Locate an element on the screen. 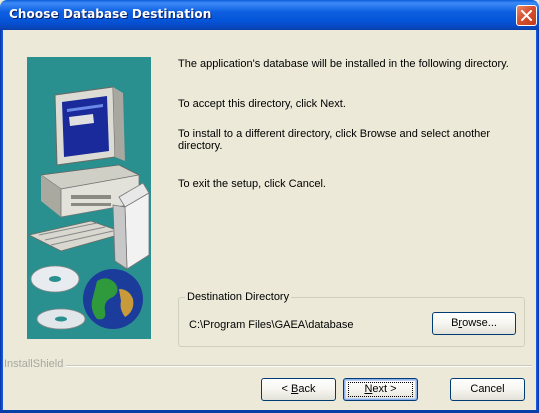  destination-path: C:\Program Files\GAEA\database is located at coordinates (271, 325).